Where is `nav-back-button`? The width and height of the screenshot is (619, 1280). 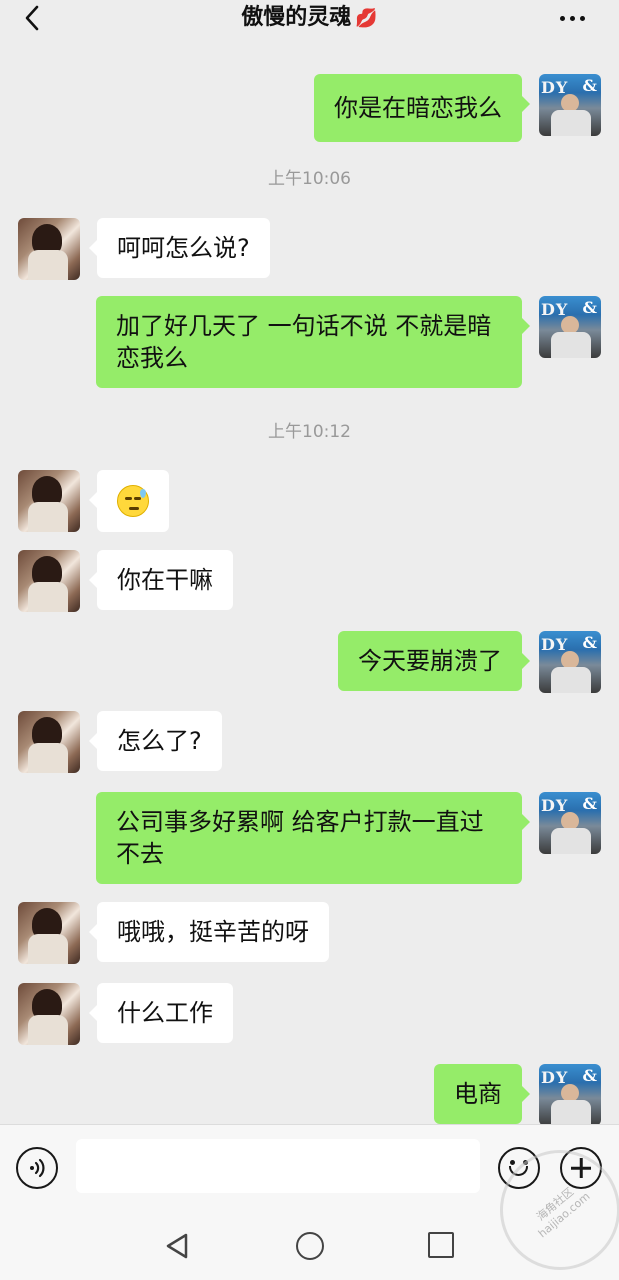 nav-back-button is located at coordinates (178, 1246).